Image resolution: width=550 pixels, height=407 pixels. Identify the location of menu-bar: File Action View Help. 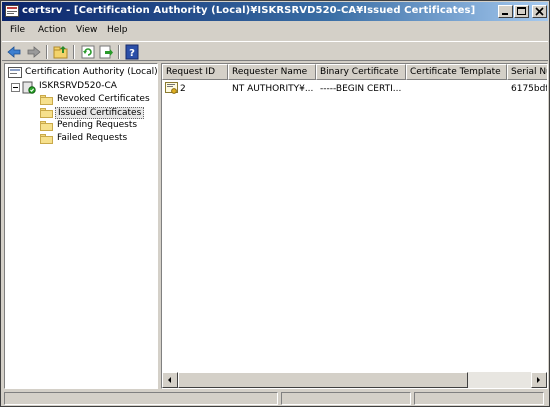
(275, 31).